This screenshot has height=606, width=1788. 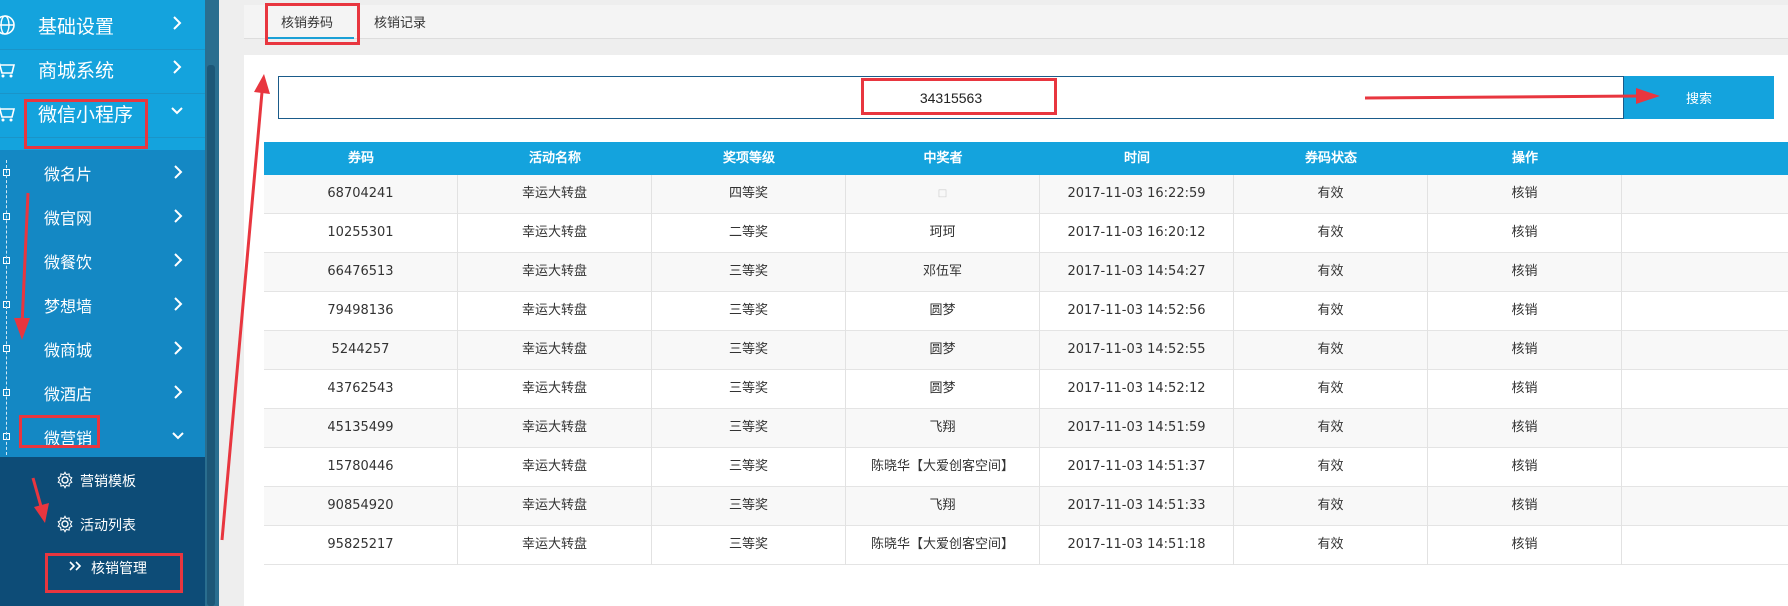 What do you see at coordinates (6, 310) in the screenshot?
I see `tree-line` at bounding box center [6, 310].